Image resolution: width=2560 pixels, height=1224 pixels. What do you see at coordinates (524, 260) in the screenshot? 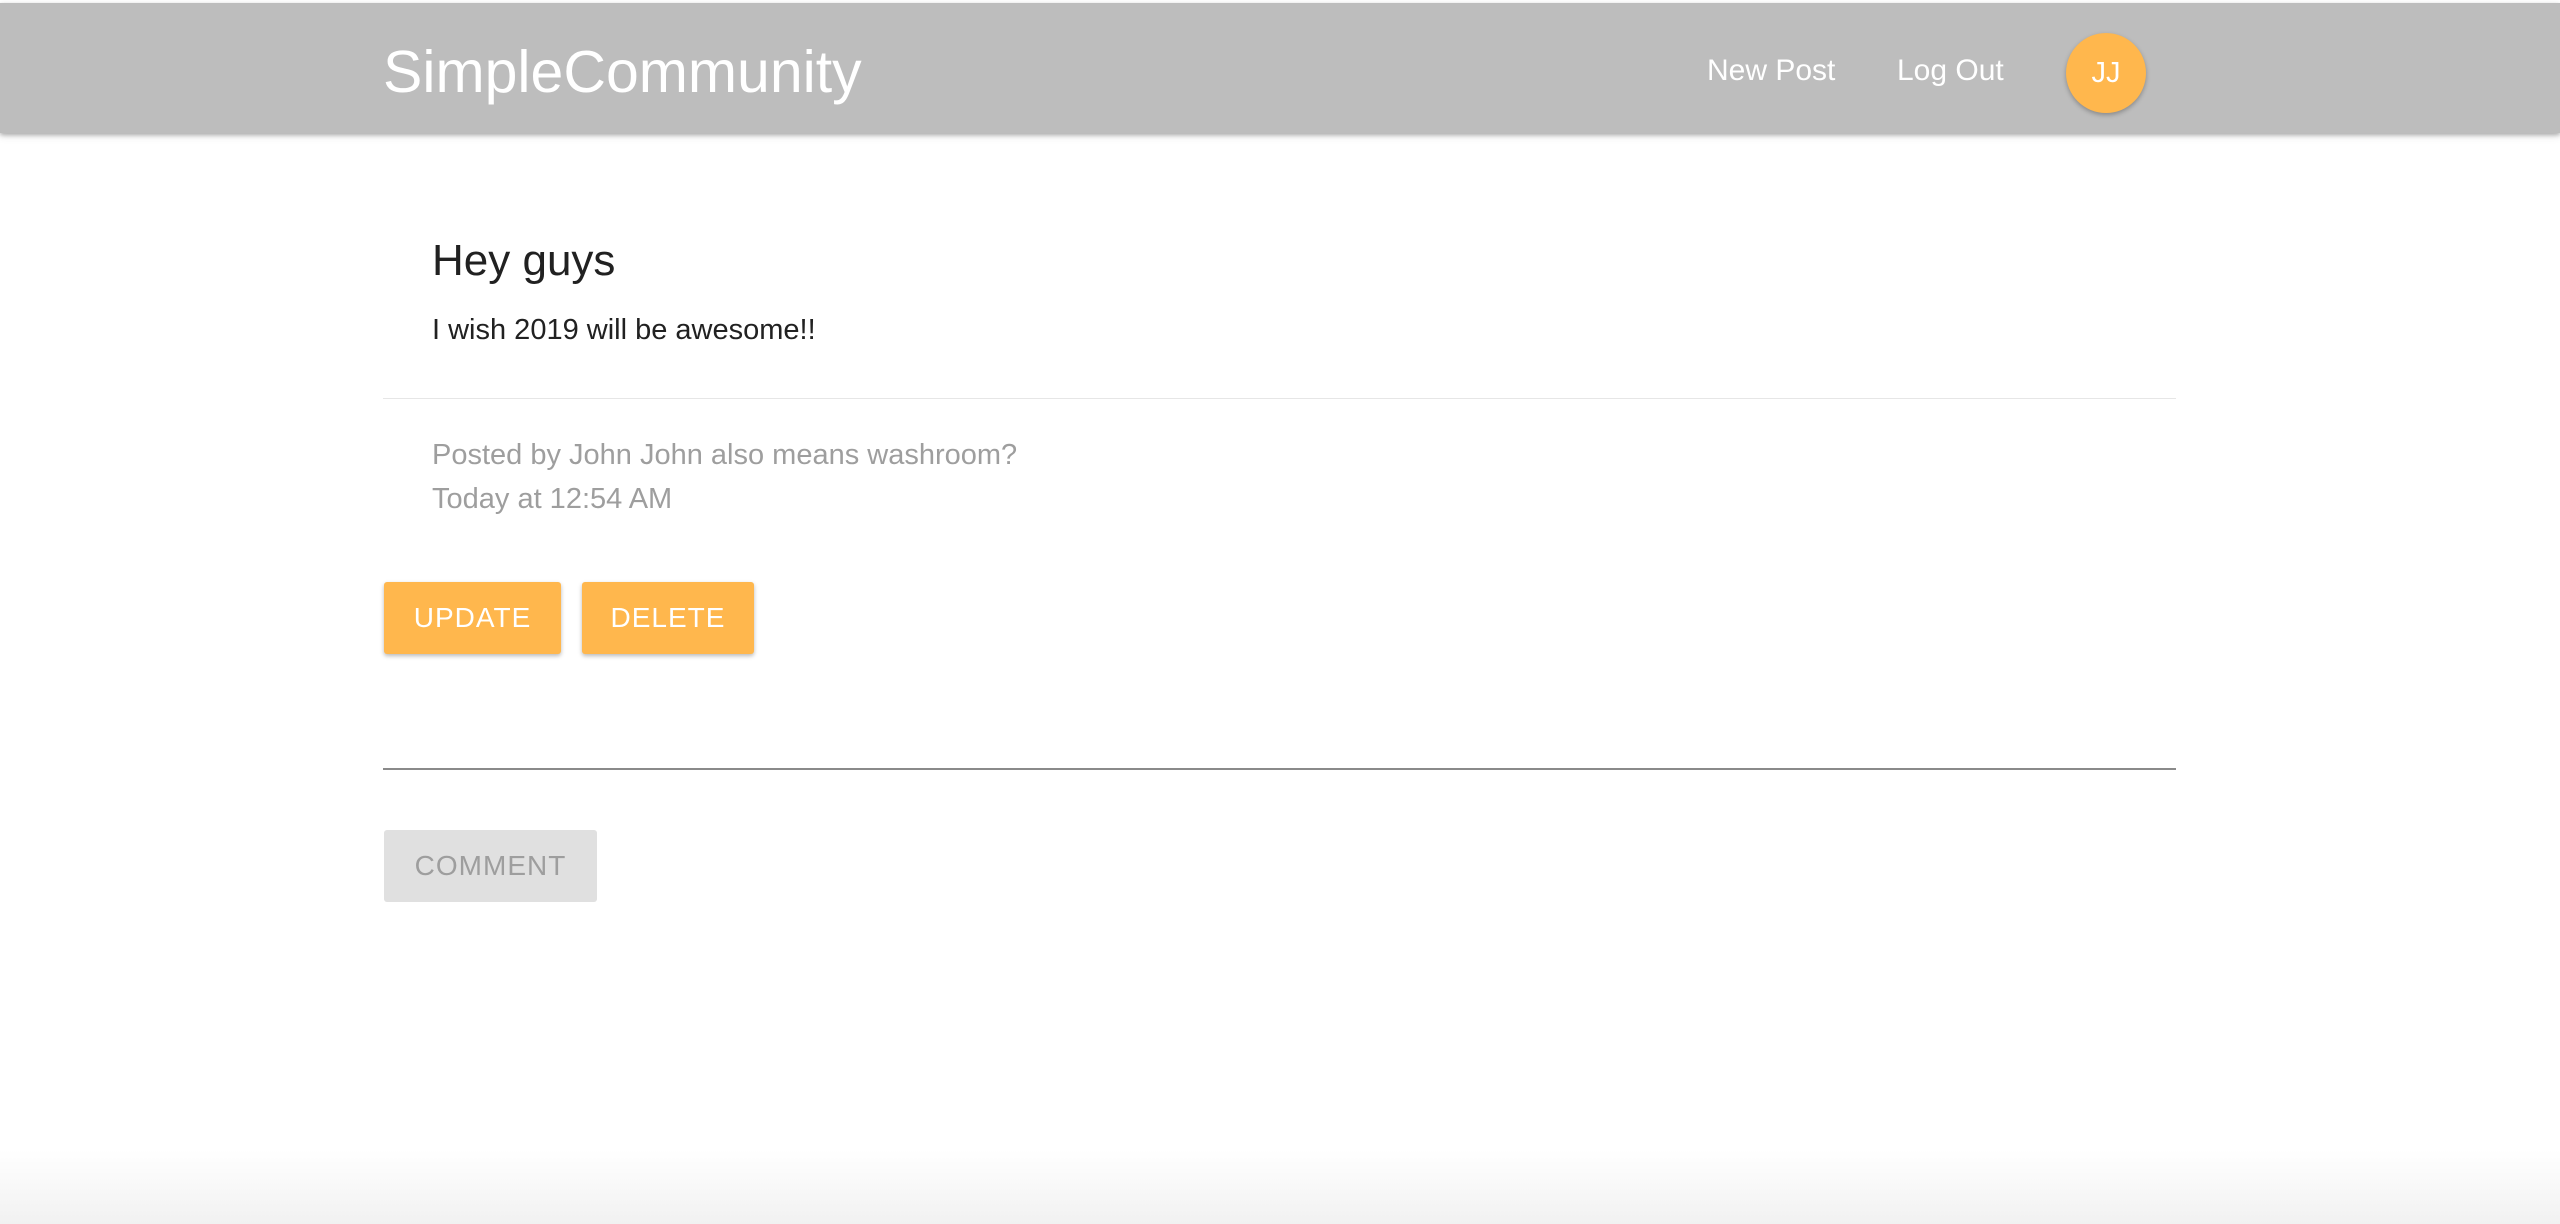
I see `post-title: Hey guys` at bounding box center [524, 260].